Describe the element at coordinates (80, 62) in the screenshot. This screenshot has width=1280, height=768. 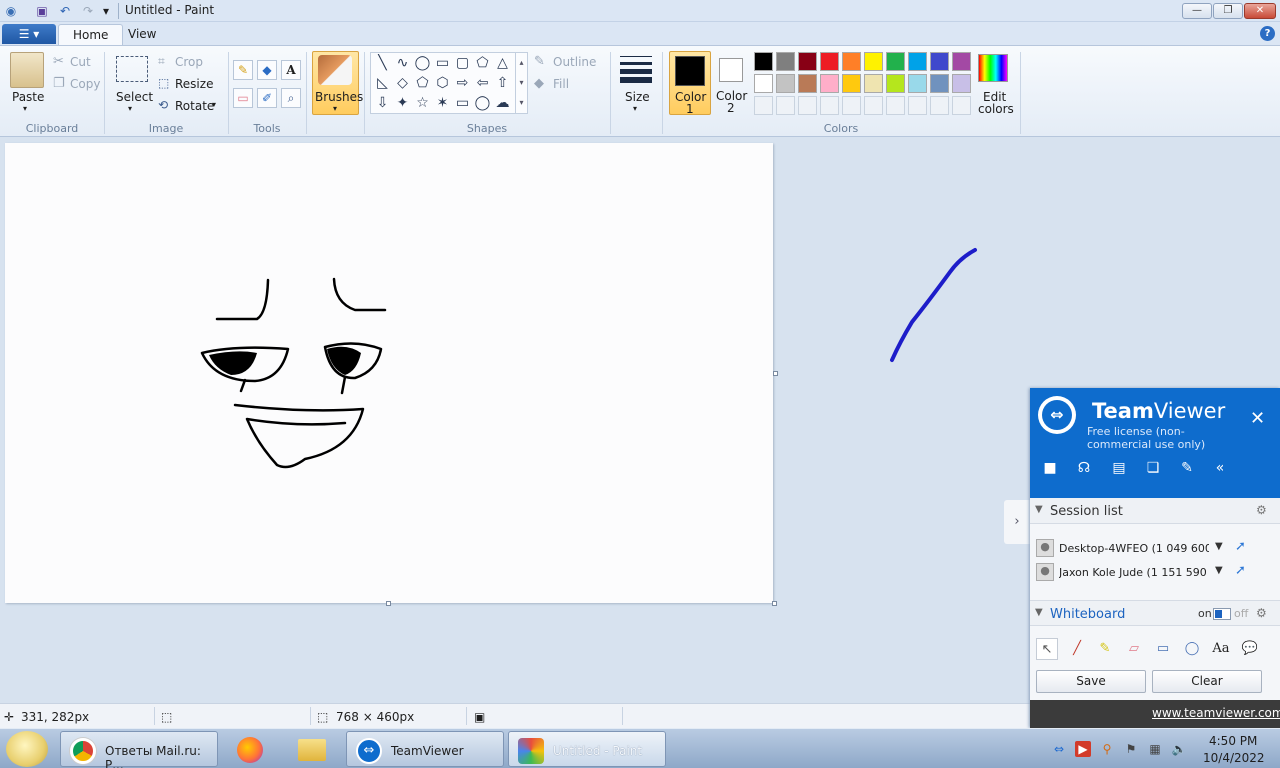
I see `cut-button: Cut` at that location.